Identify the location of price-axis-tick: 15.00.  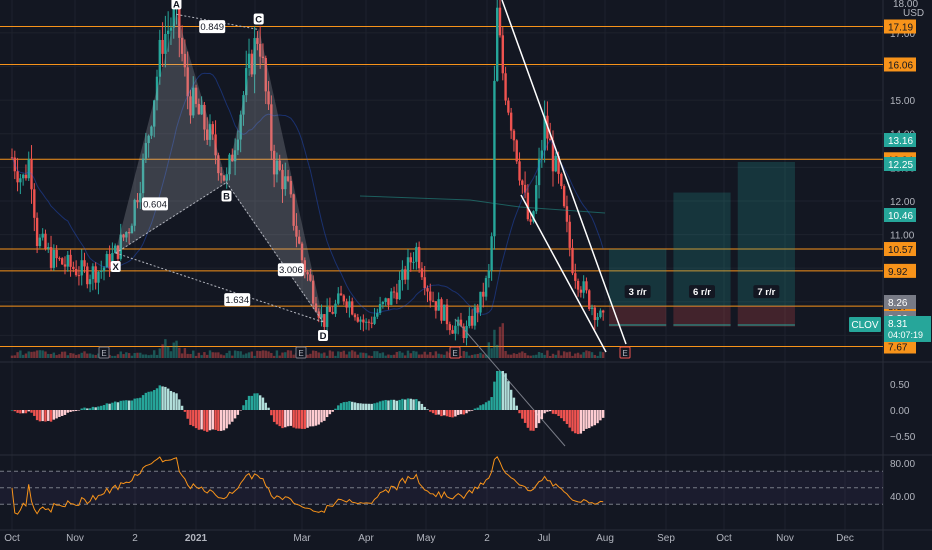
(902, 101).